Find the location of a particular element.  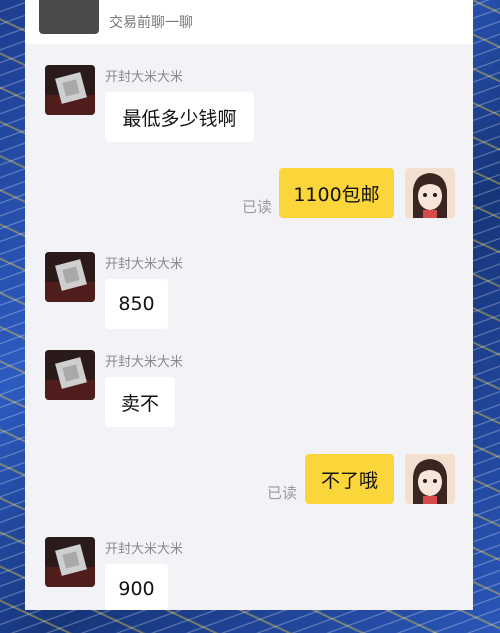

message-text: 1100包邮 is located at coordinates (336, 194).